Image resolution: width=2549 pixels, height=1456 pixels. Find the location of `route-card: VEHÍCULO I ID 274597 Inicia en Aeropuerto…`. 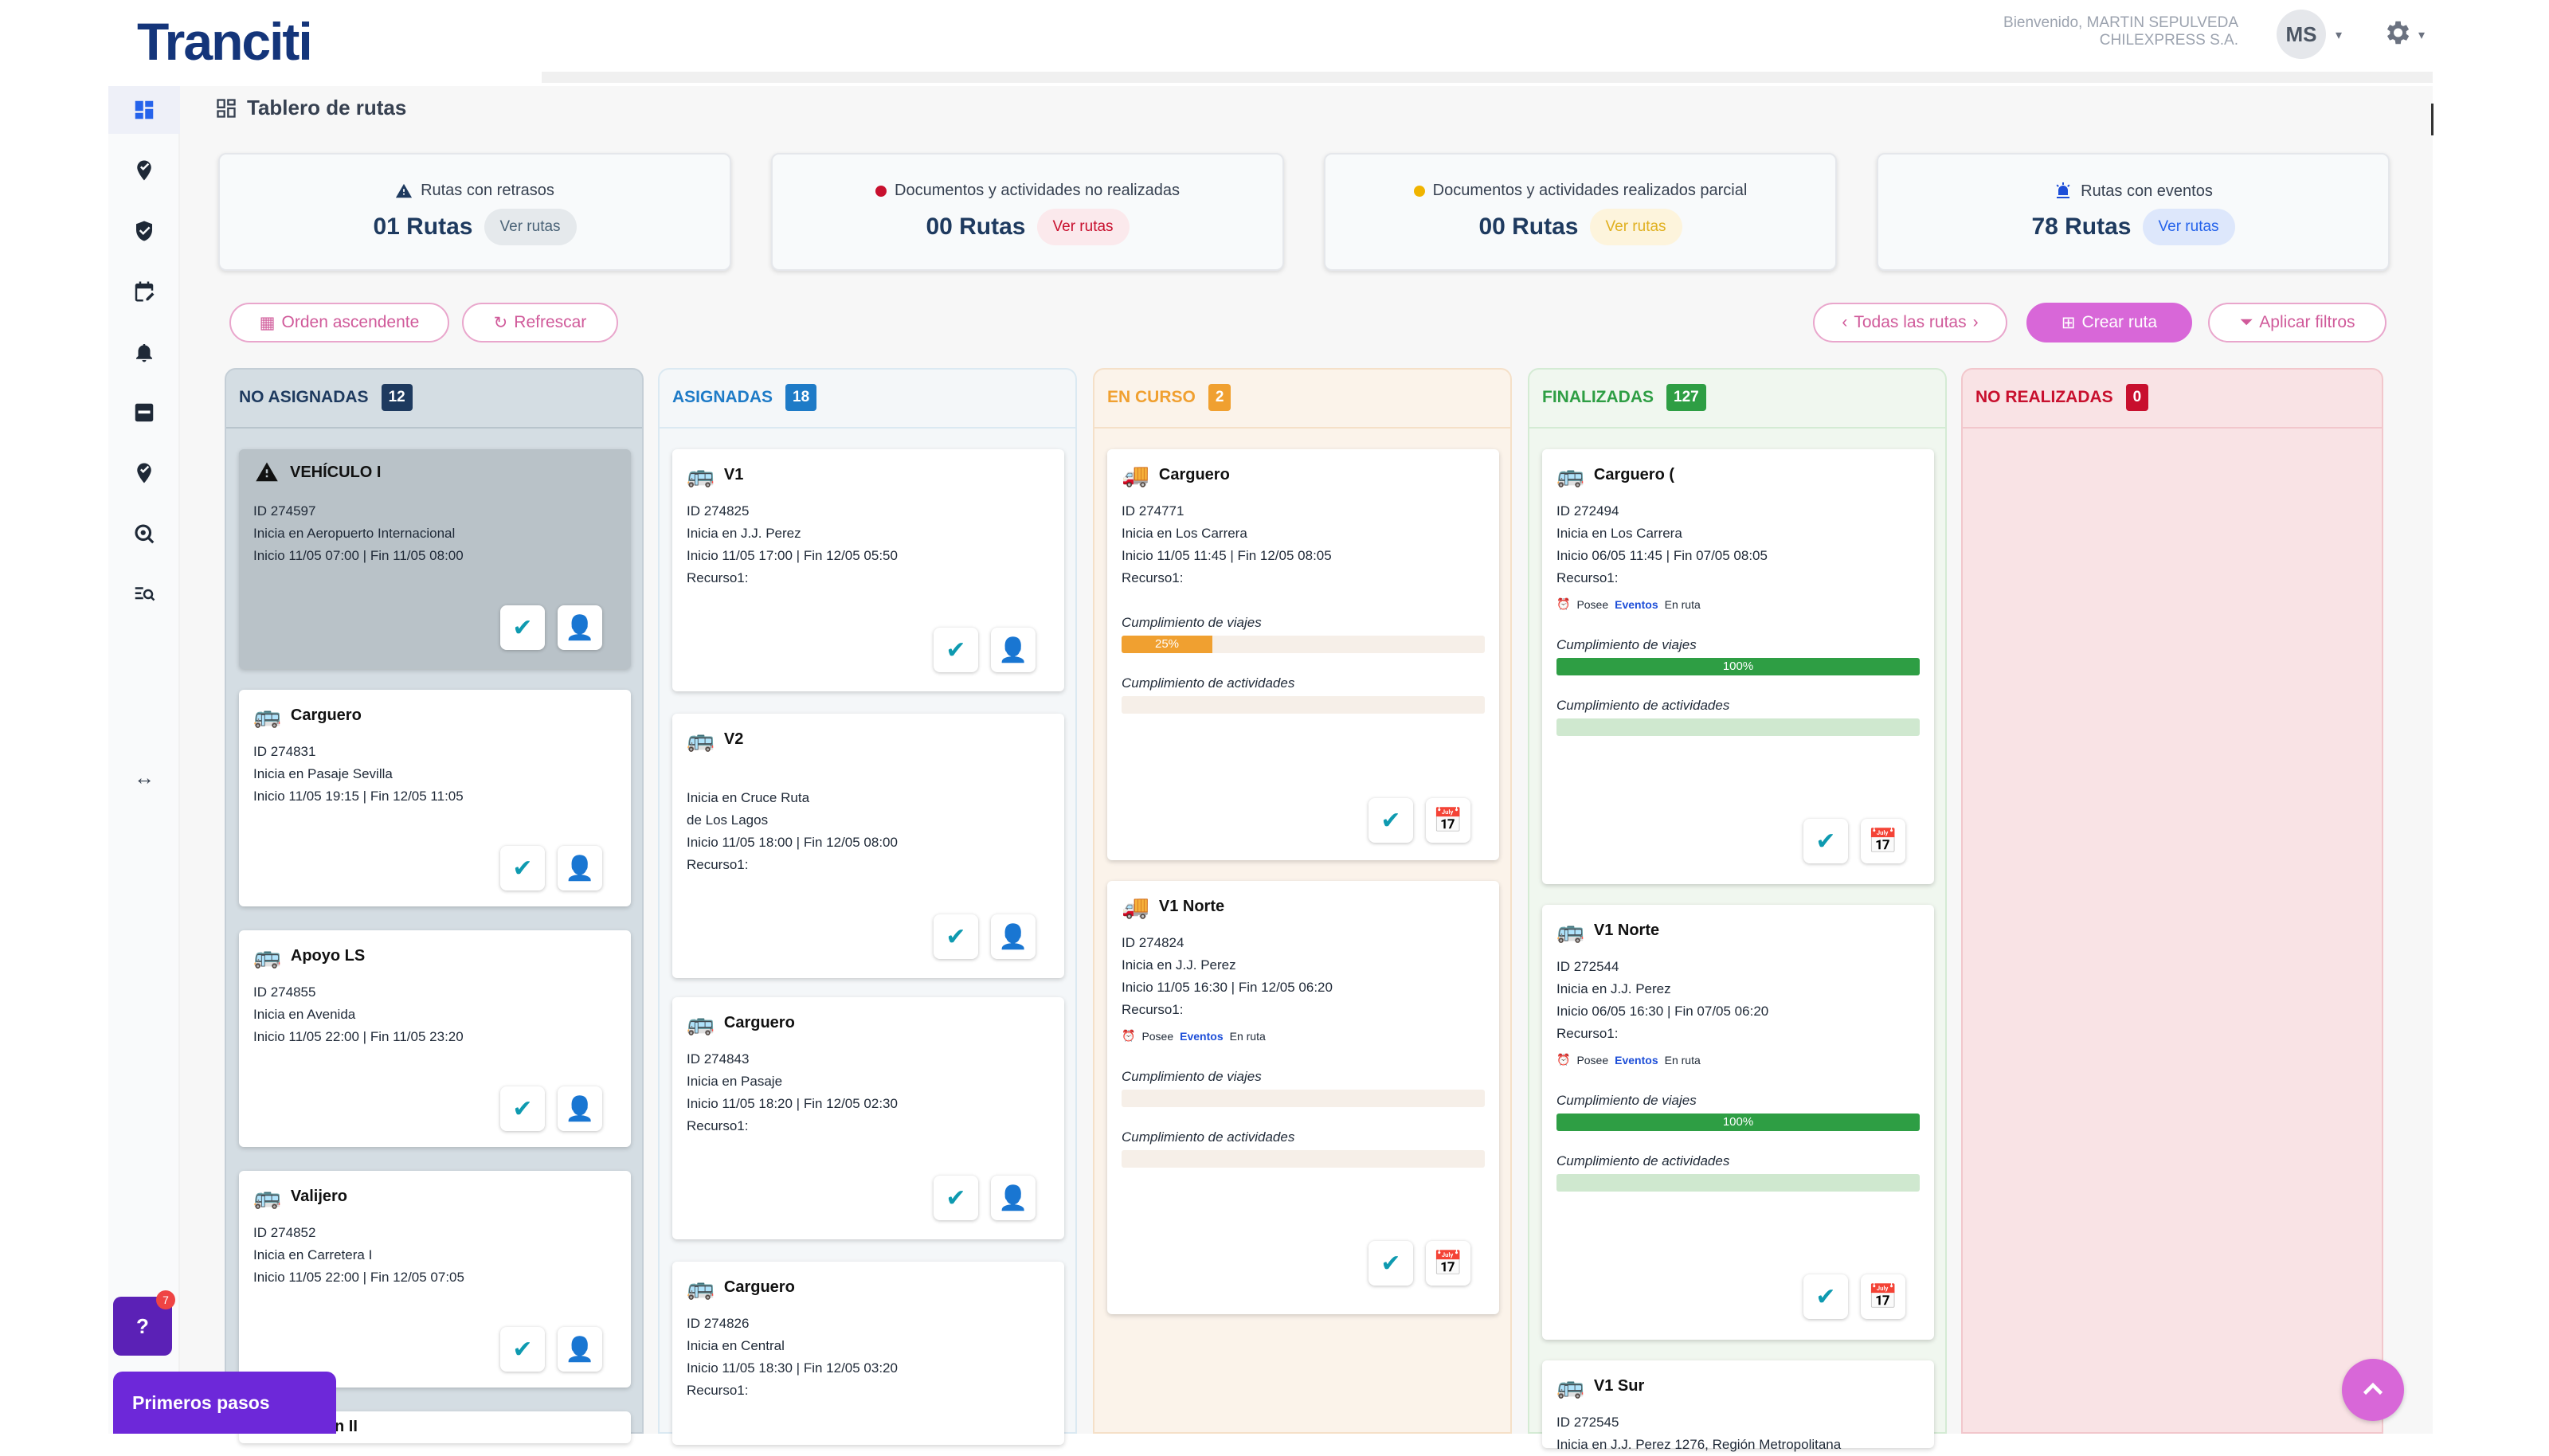

route-card: VEHÍCULO I ID 274597 Inicia en Aeropuerto… is located at coordinates (435, 559).